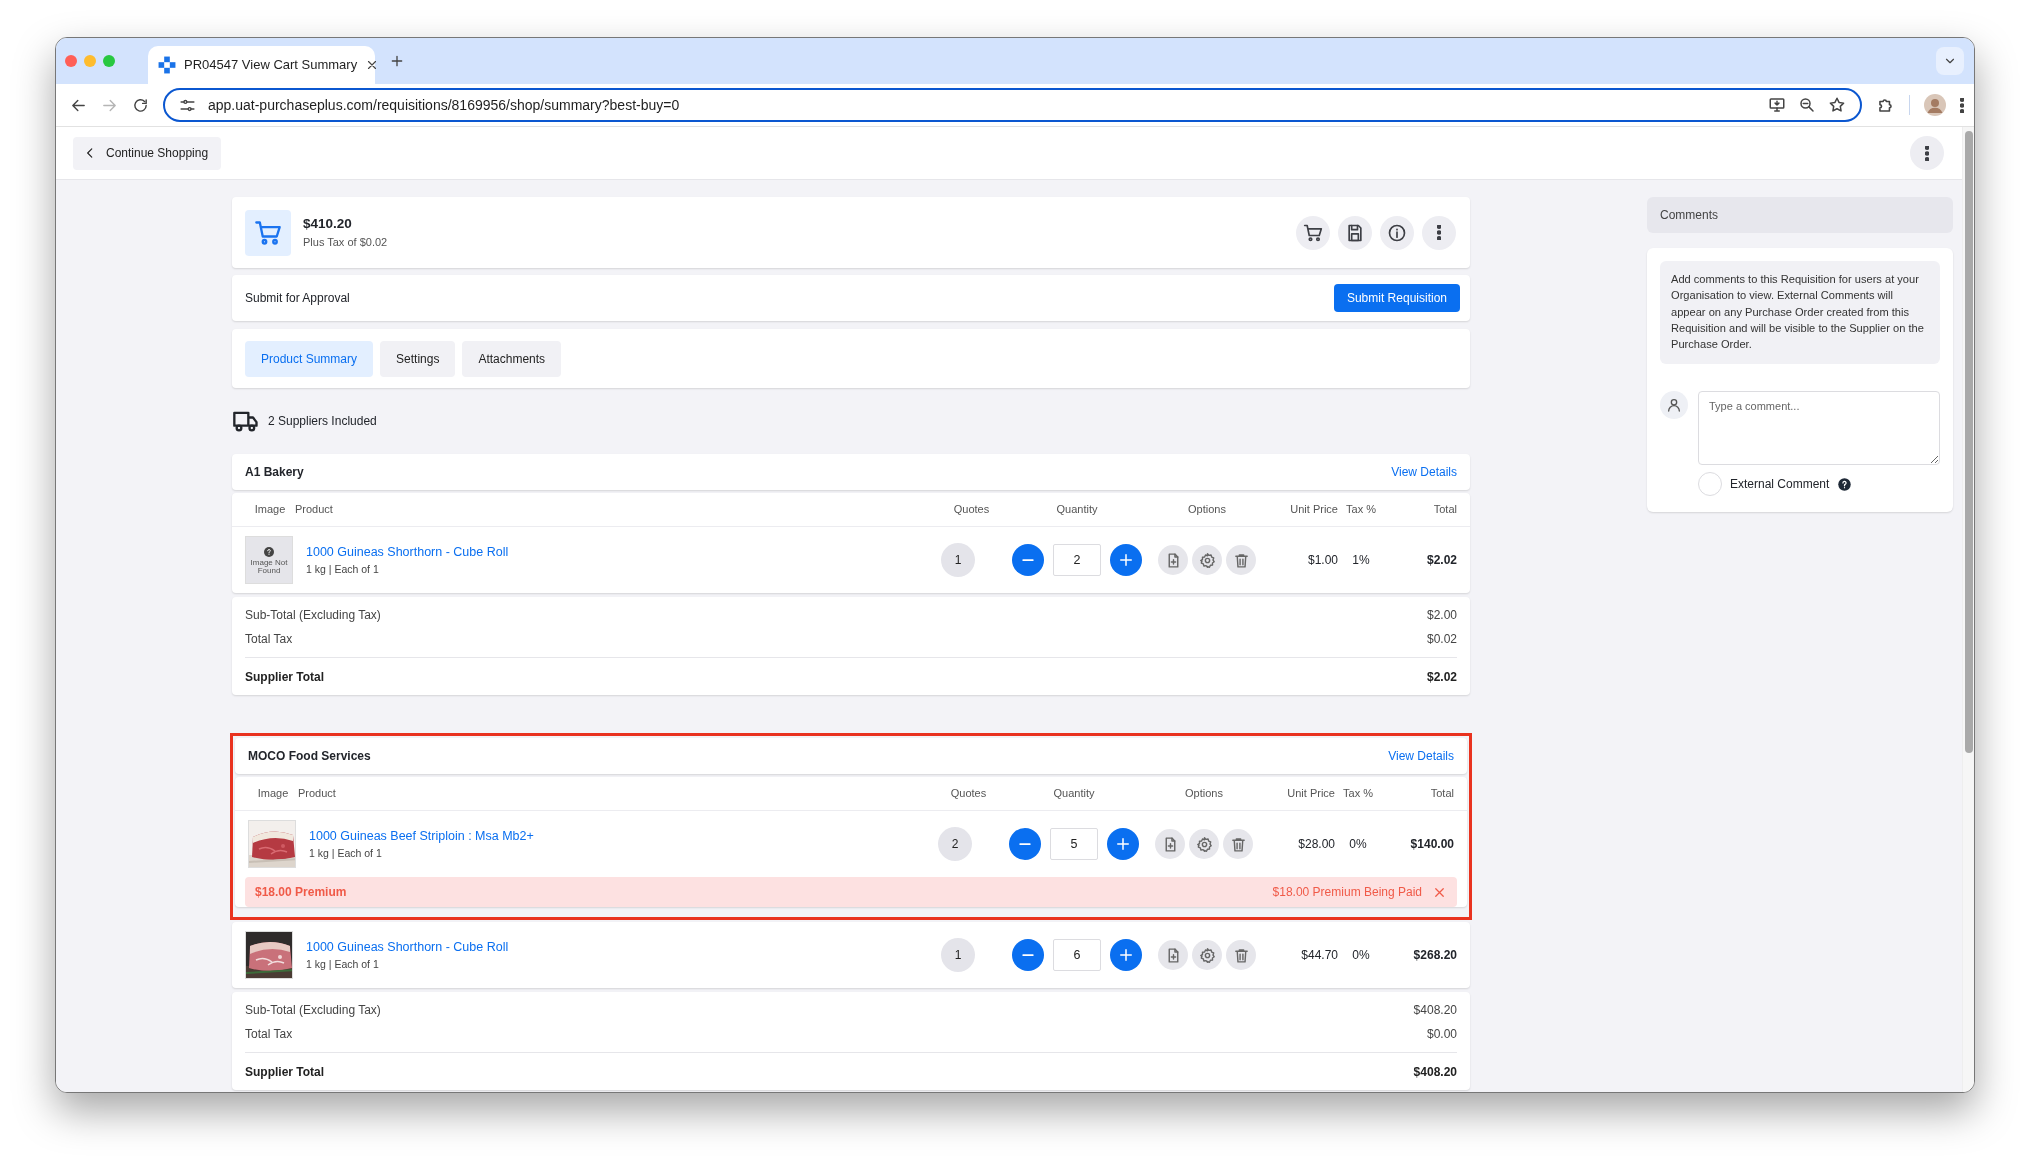 Image resolution: width=2031 pixels, height=1167 pixels. I want to click on supplier-name: A1 Bakery, so click(274, 472).